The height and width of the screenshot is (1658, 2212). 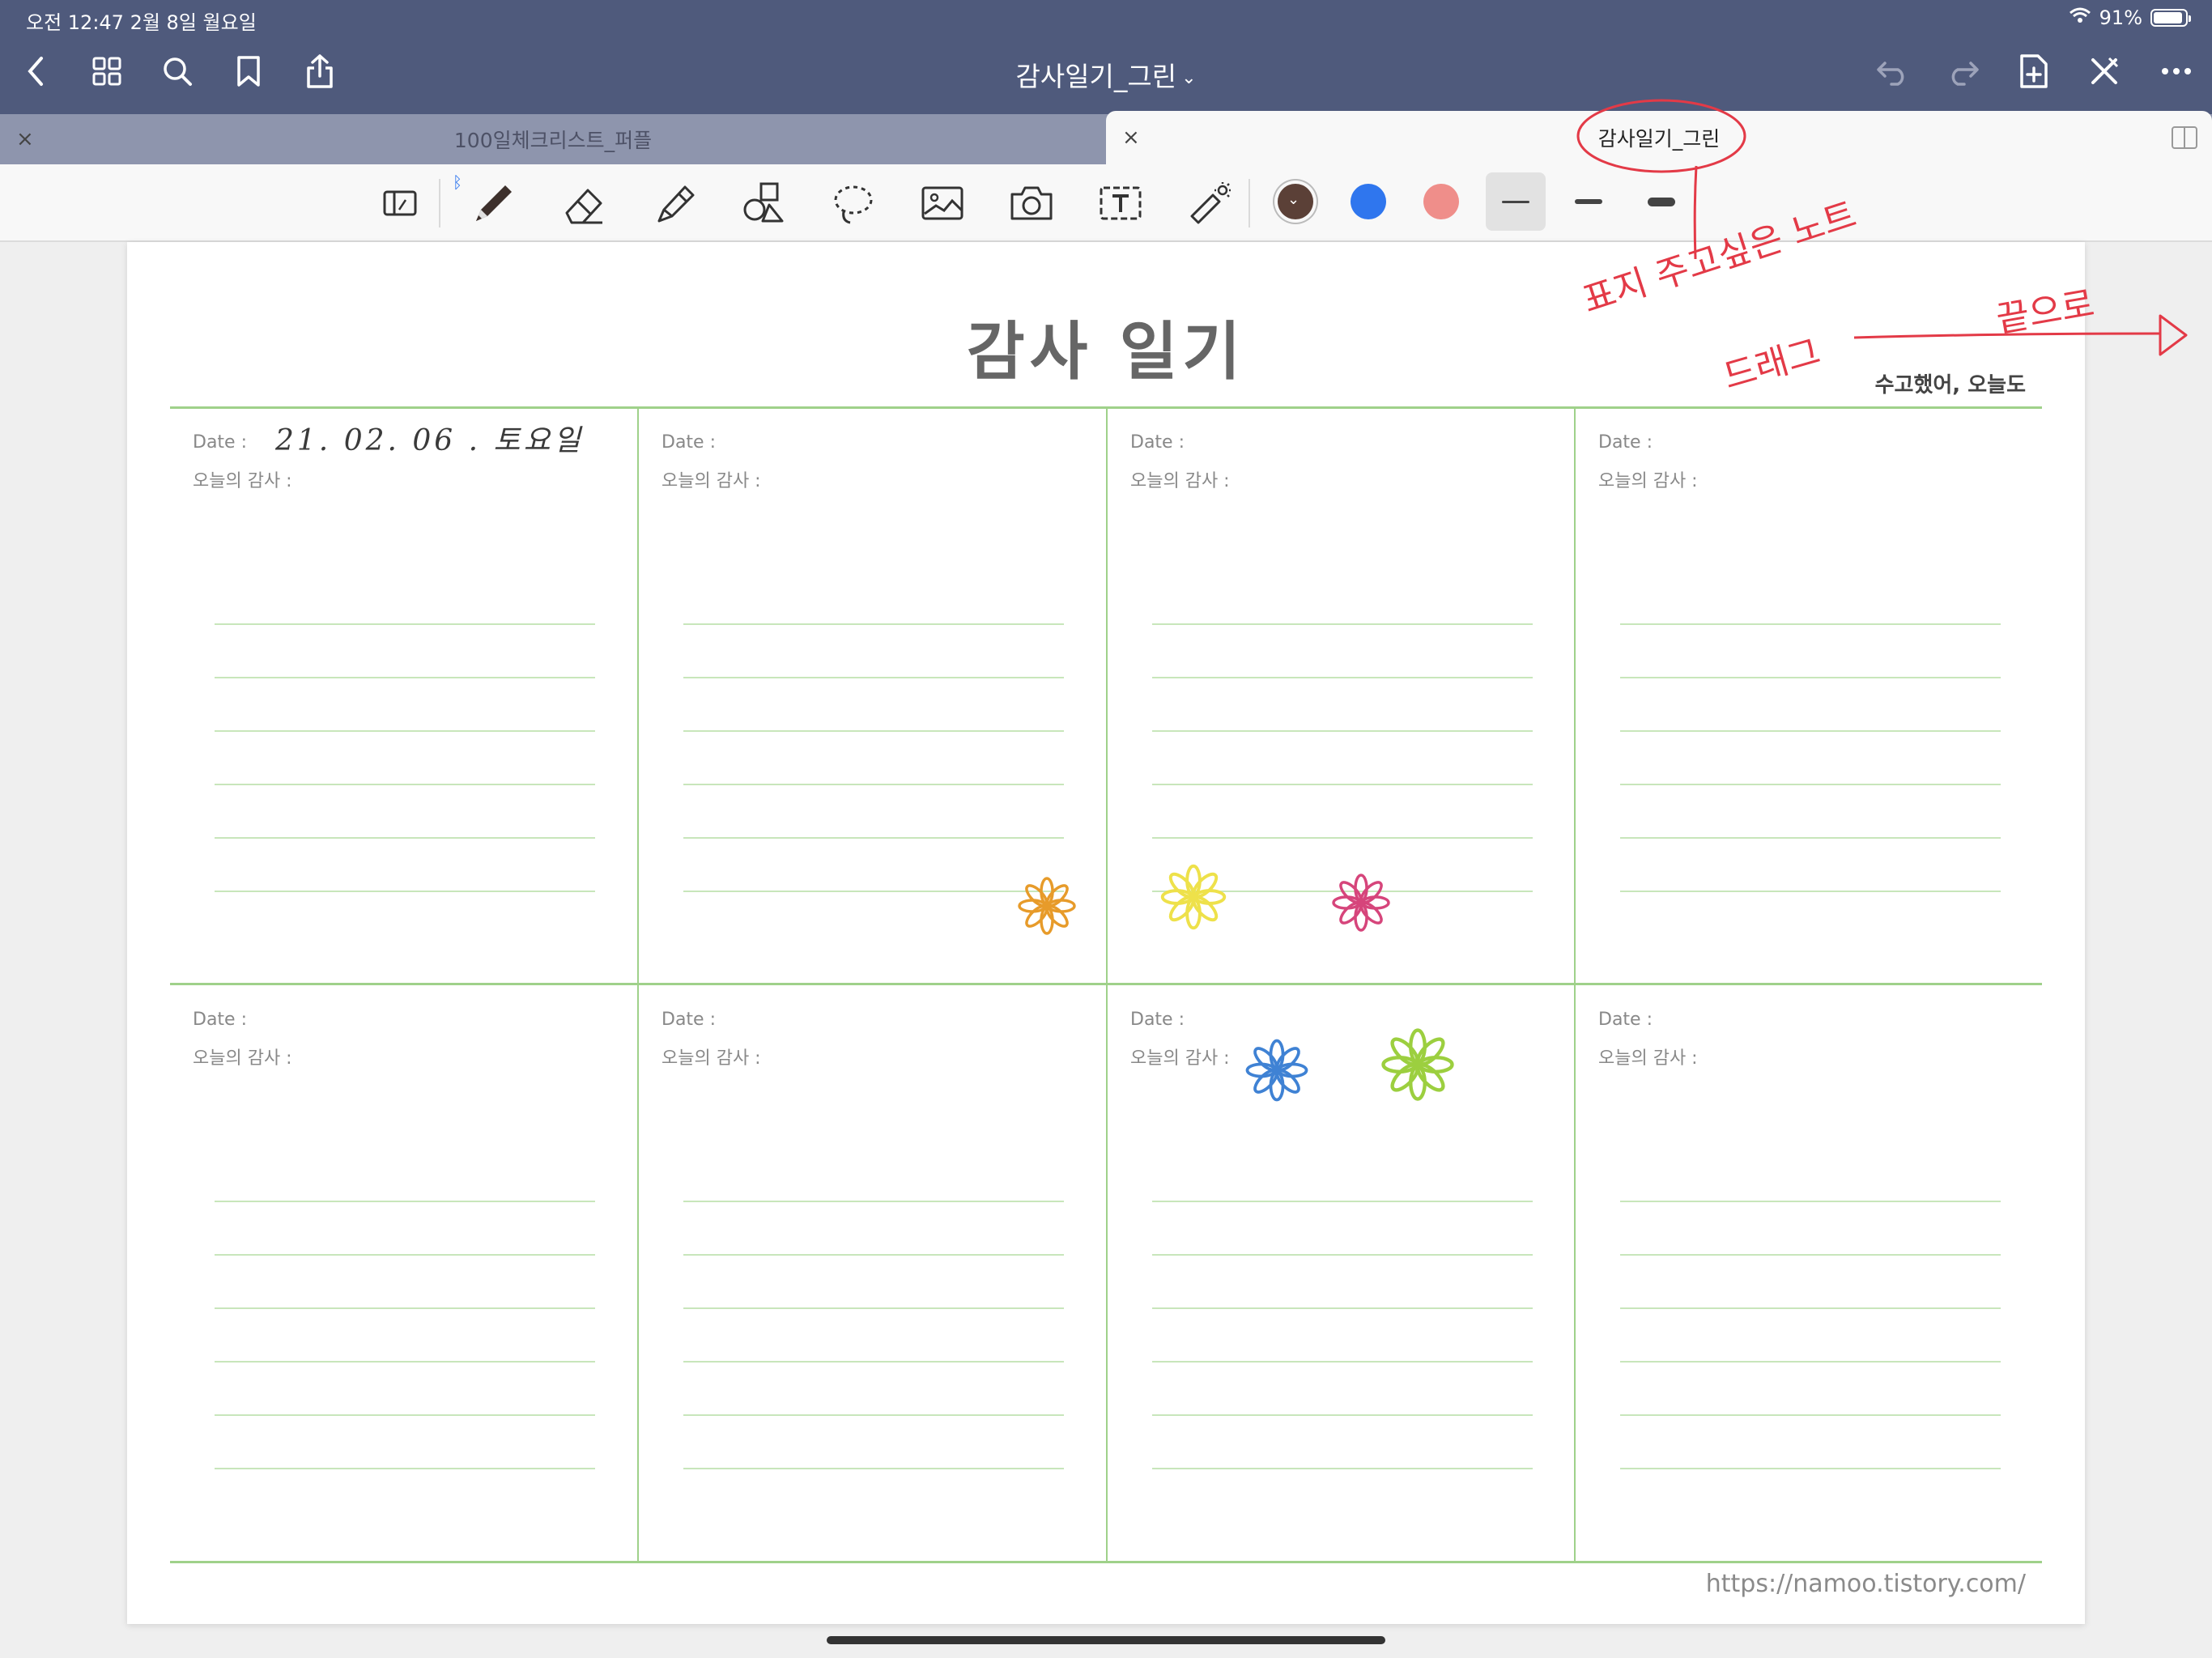 What do you see at coordinates (2120, 17) in the screenshot?
I see `battery-percent: 91%` at bounding box center [2120, 17].